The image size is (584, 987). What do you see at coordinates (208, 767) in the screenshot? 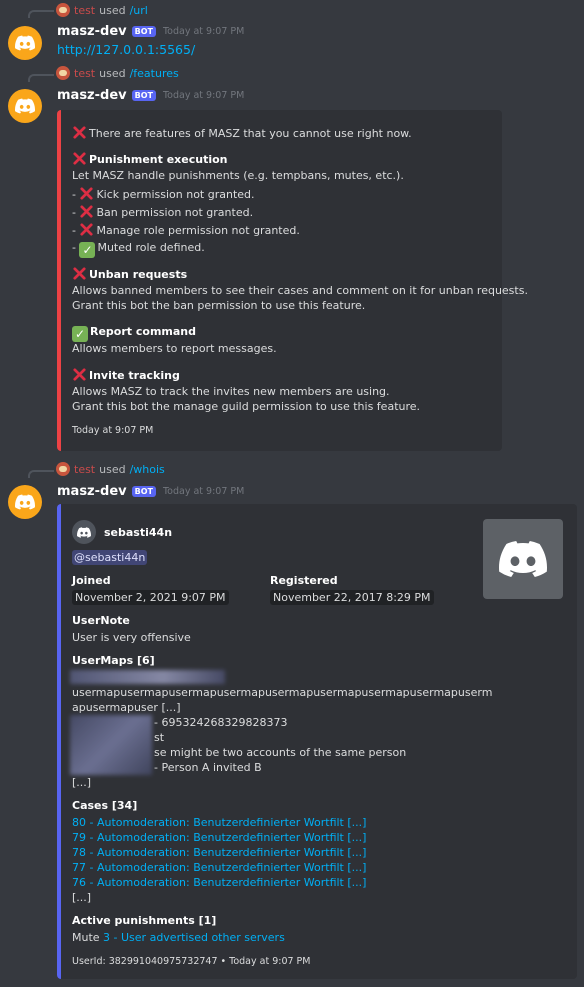
I see `usermaps-line: - Person A invited B` at bounding box center [208, 767].